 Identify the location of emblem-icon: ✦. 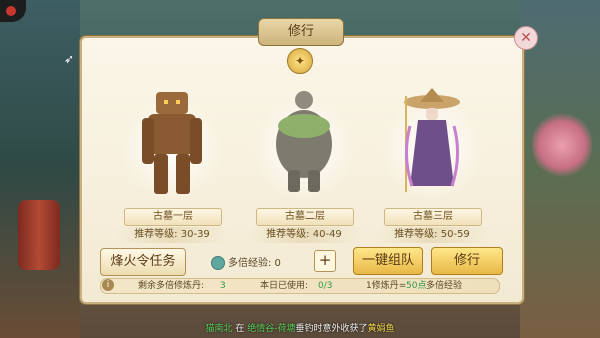
(300, 61).